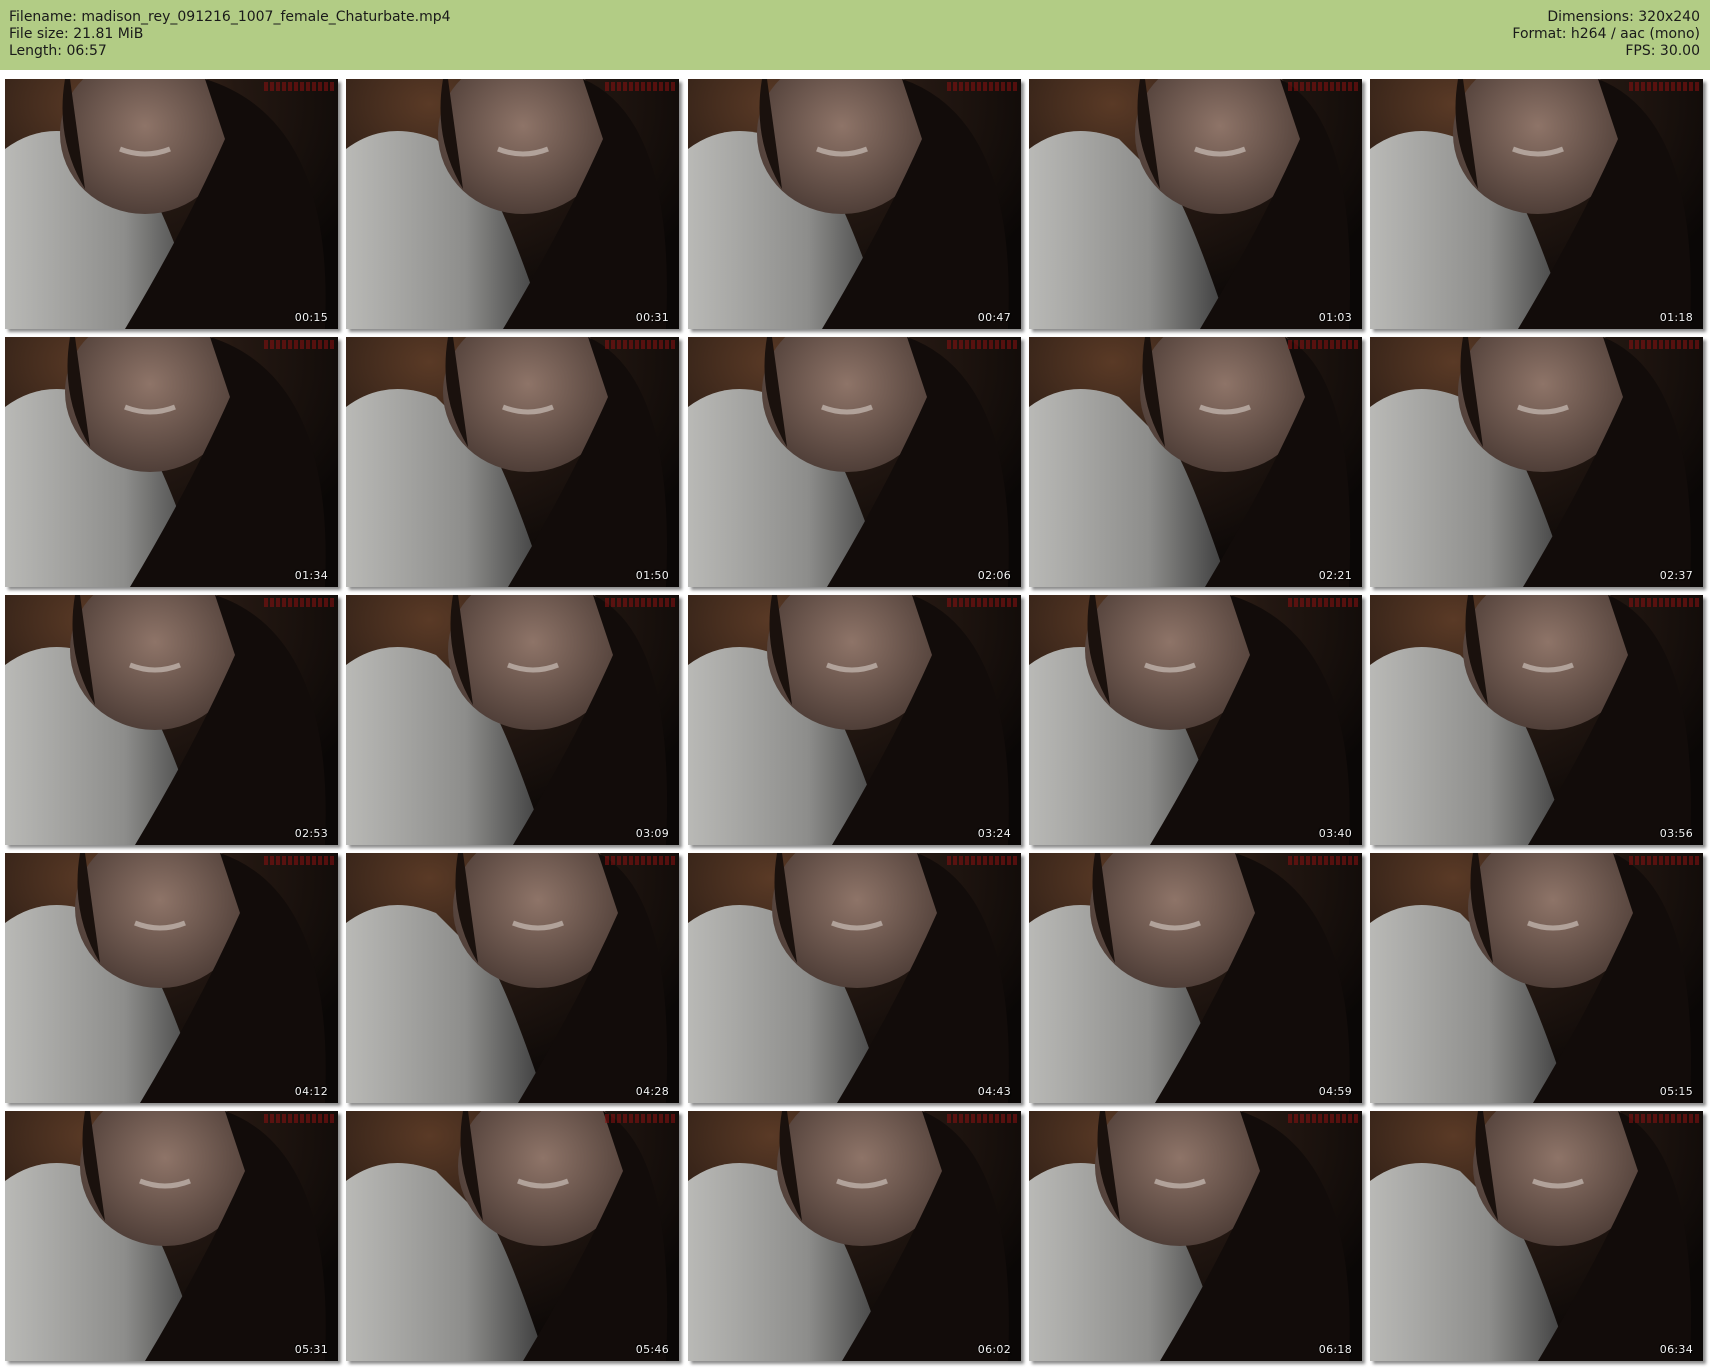 This screenshot has height=1370, width=1710. Describe the element at coordinates (512, 462) in the screenshot. I see `video-thumbnail: 01:50` at that location.